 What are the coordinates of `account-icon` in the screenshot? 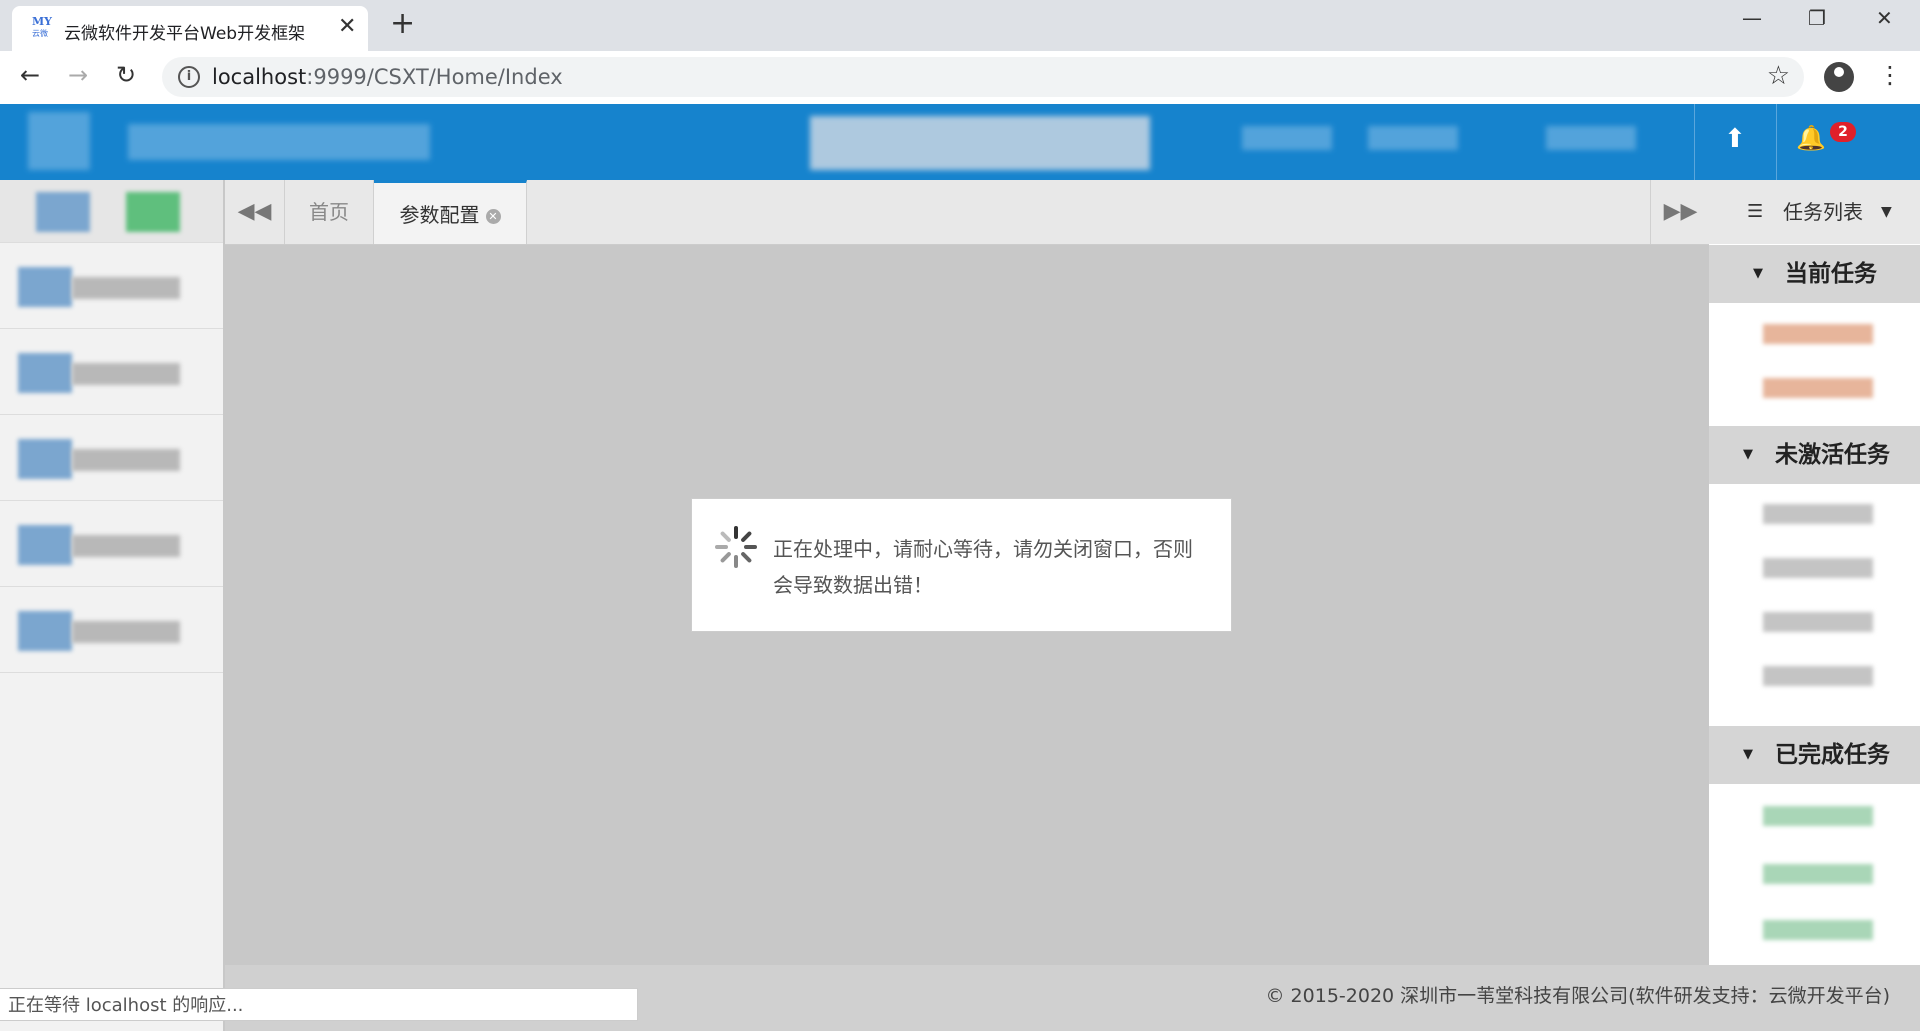 It's located at (1839, 77).